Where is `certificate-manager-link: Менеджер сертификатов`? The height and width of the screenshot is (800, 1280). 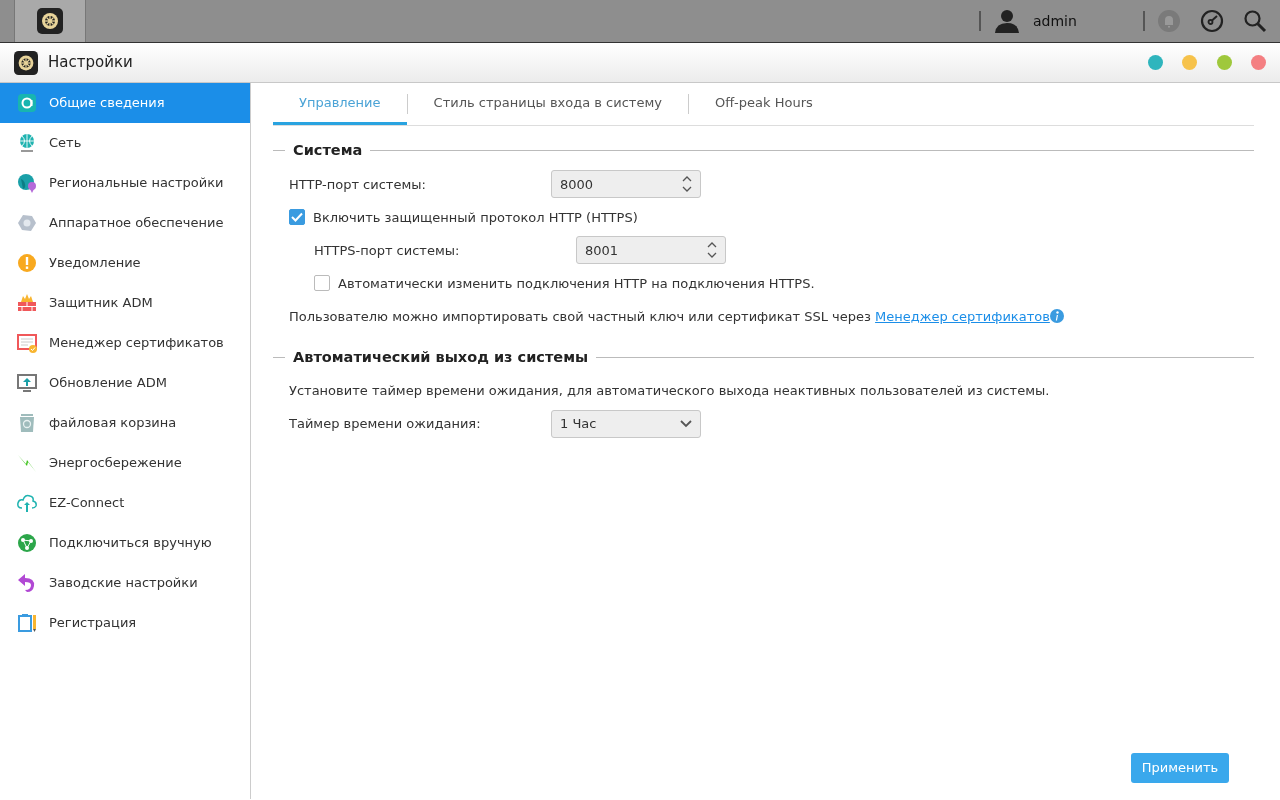 certificate-manager-link: Менеджер сертификатов is located at coordinates (962, 316).